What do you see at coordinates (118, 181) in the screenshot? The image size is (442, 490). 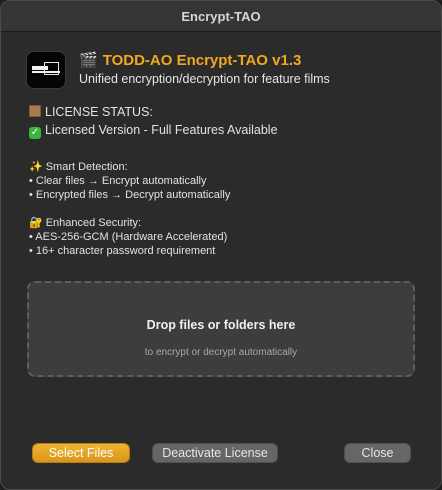 I see `smart-detection-item: • Clear files → Encrypt automatically` at bounding box center [118, 181].